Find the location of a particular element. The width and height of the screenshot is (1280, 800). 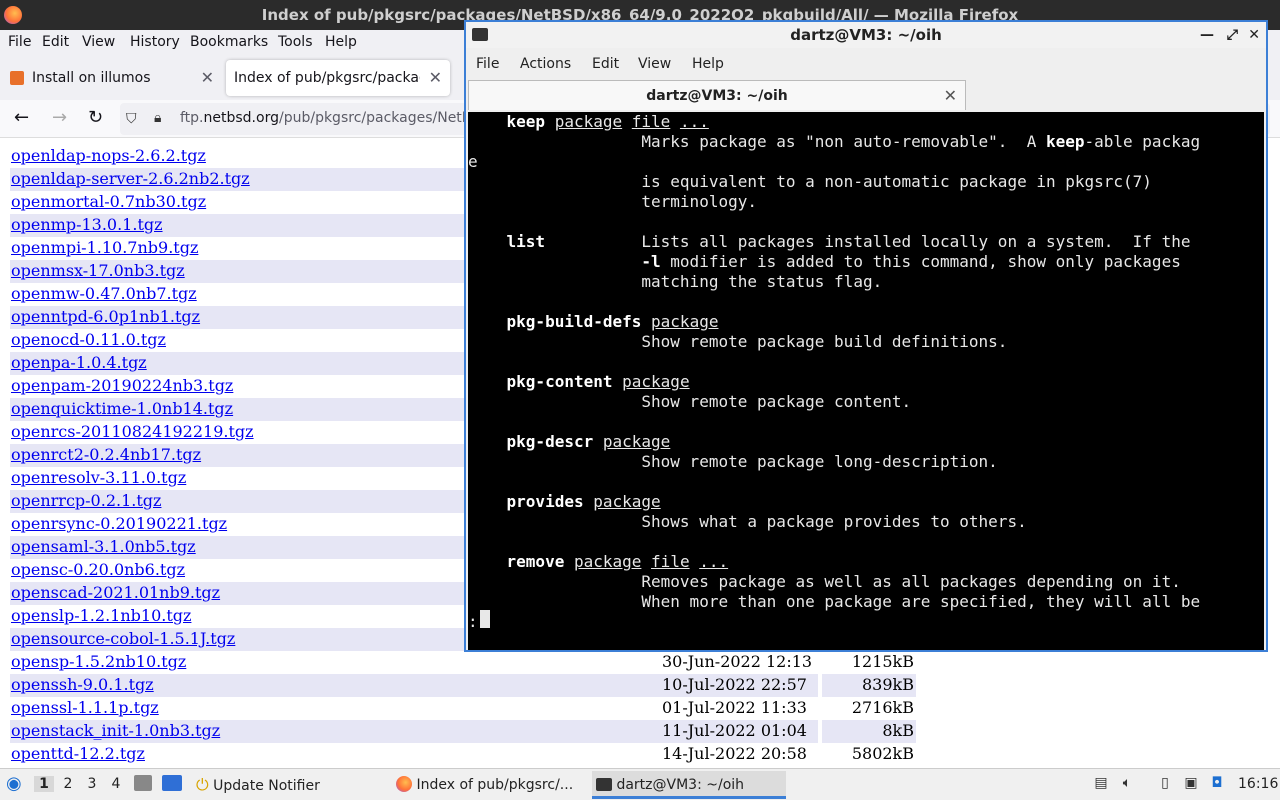

workspace-2: 2 is located at coordinates (68, 784).